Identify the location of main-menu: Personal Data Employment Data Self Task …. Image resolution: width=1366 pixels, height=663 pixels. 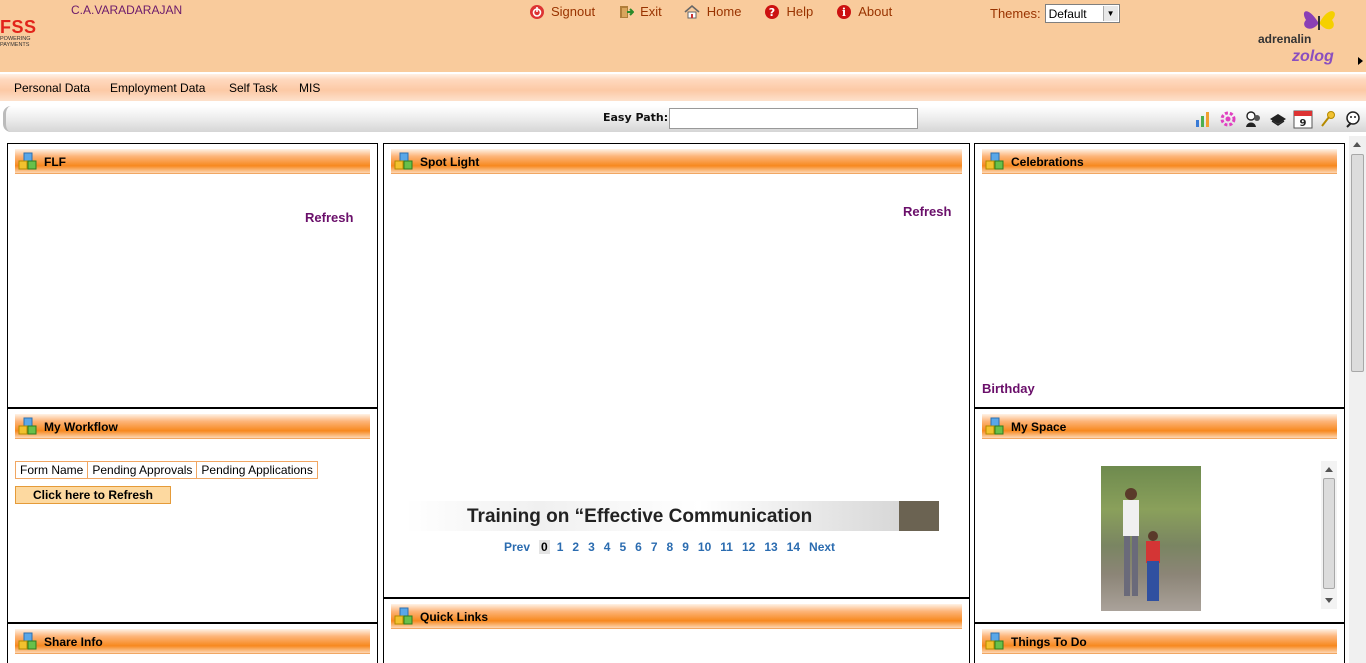
(683, 86).